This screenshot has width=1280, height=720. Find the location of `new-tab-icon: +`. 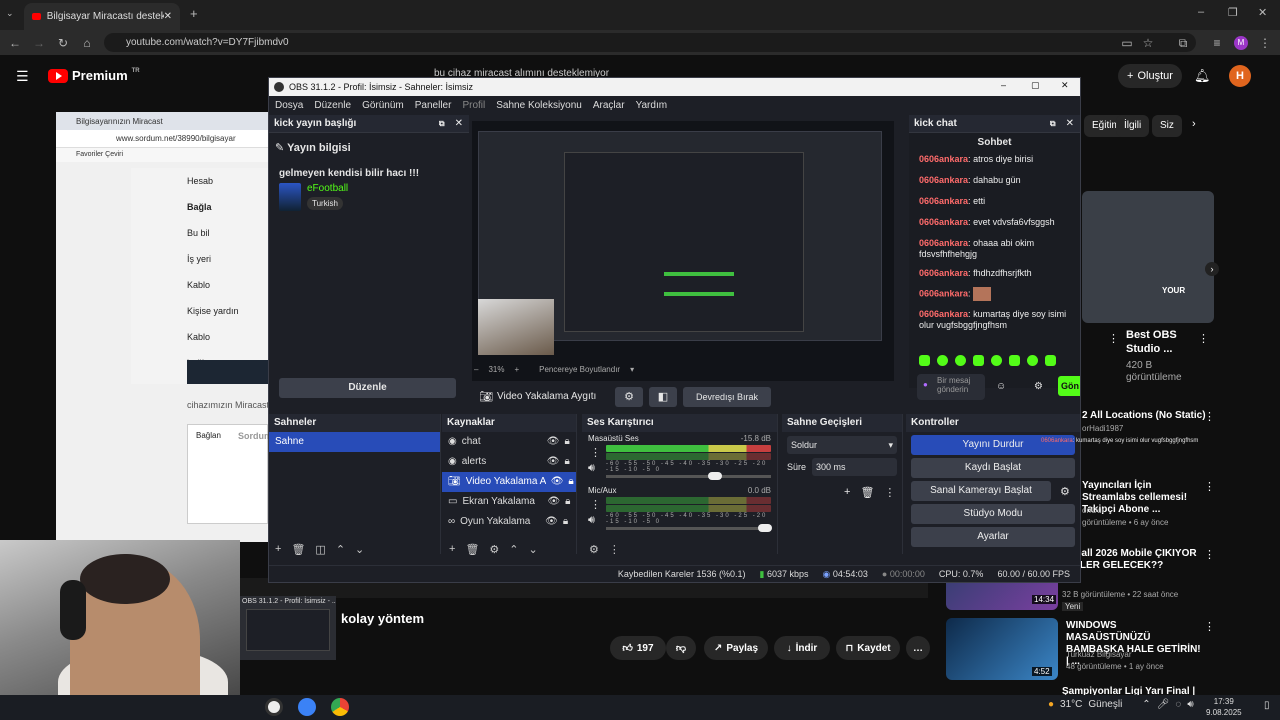

new-tab-icon: + is located at coordinates (194, 13).